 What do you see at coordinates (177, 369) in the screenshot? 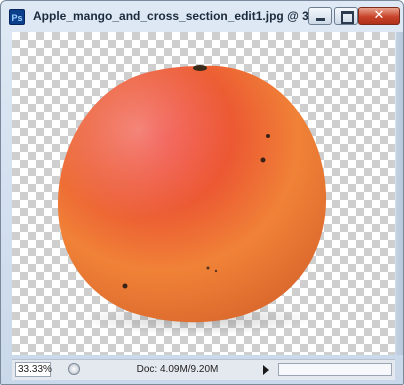
I see `document-size-info: Doc: 4.09M/9.20M` at bounding box center [177, 369].